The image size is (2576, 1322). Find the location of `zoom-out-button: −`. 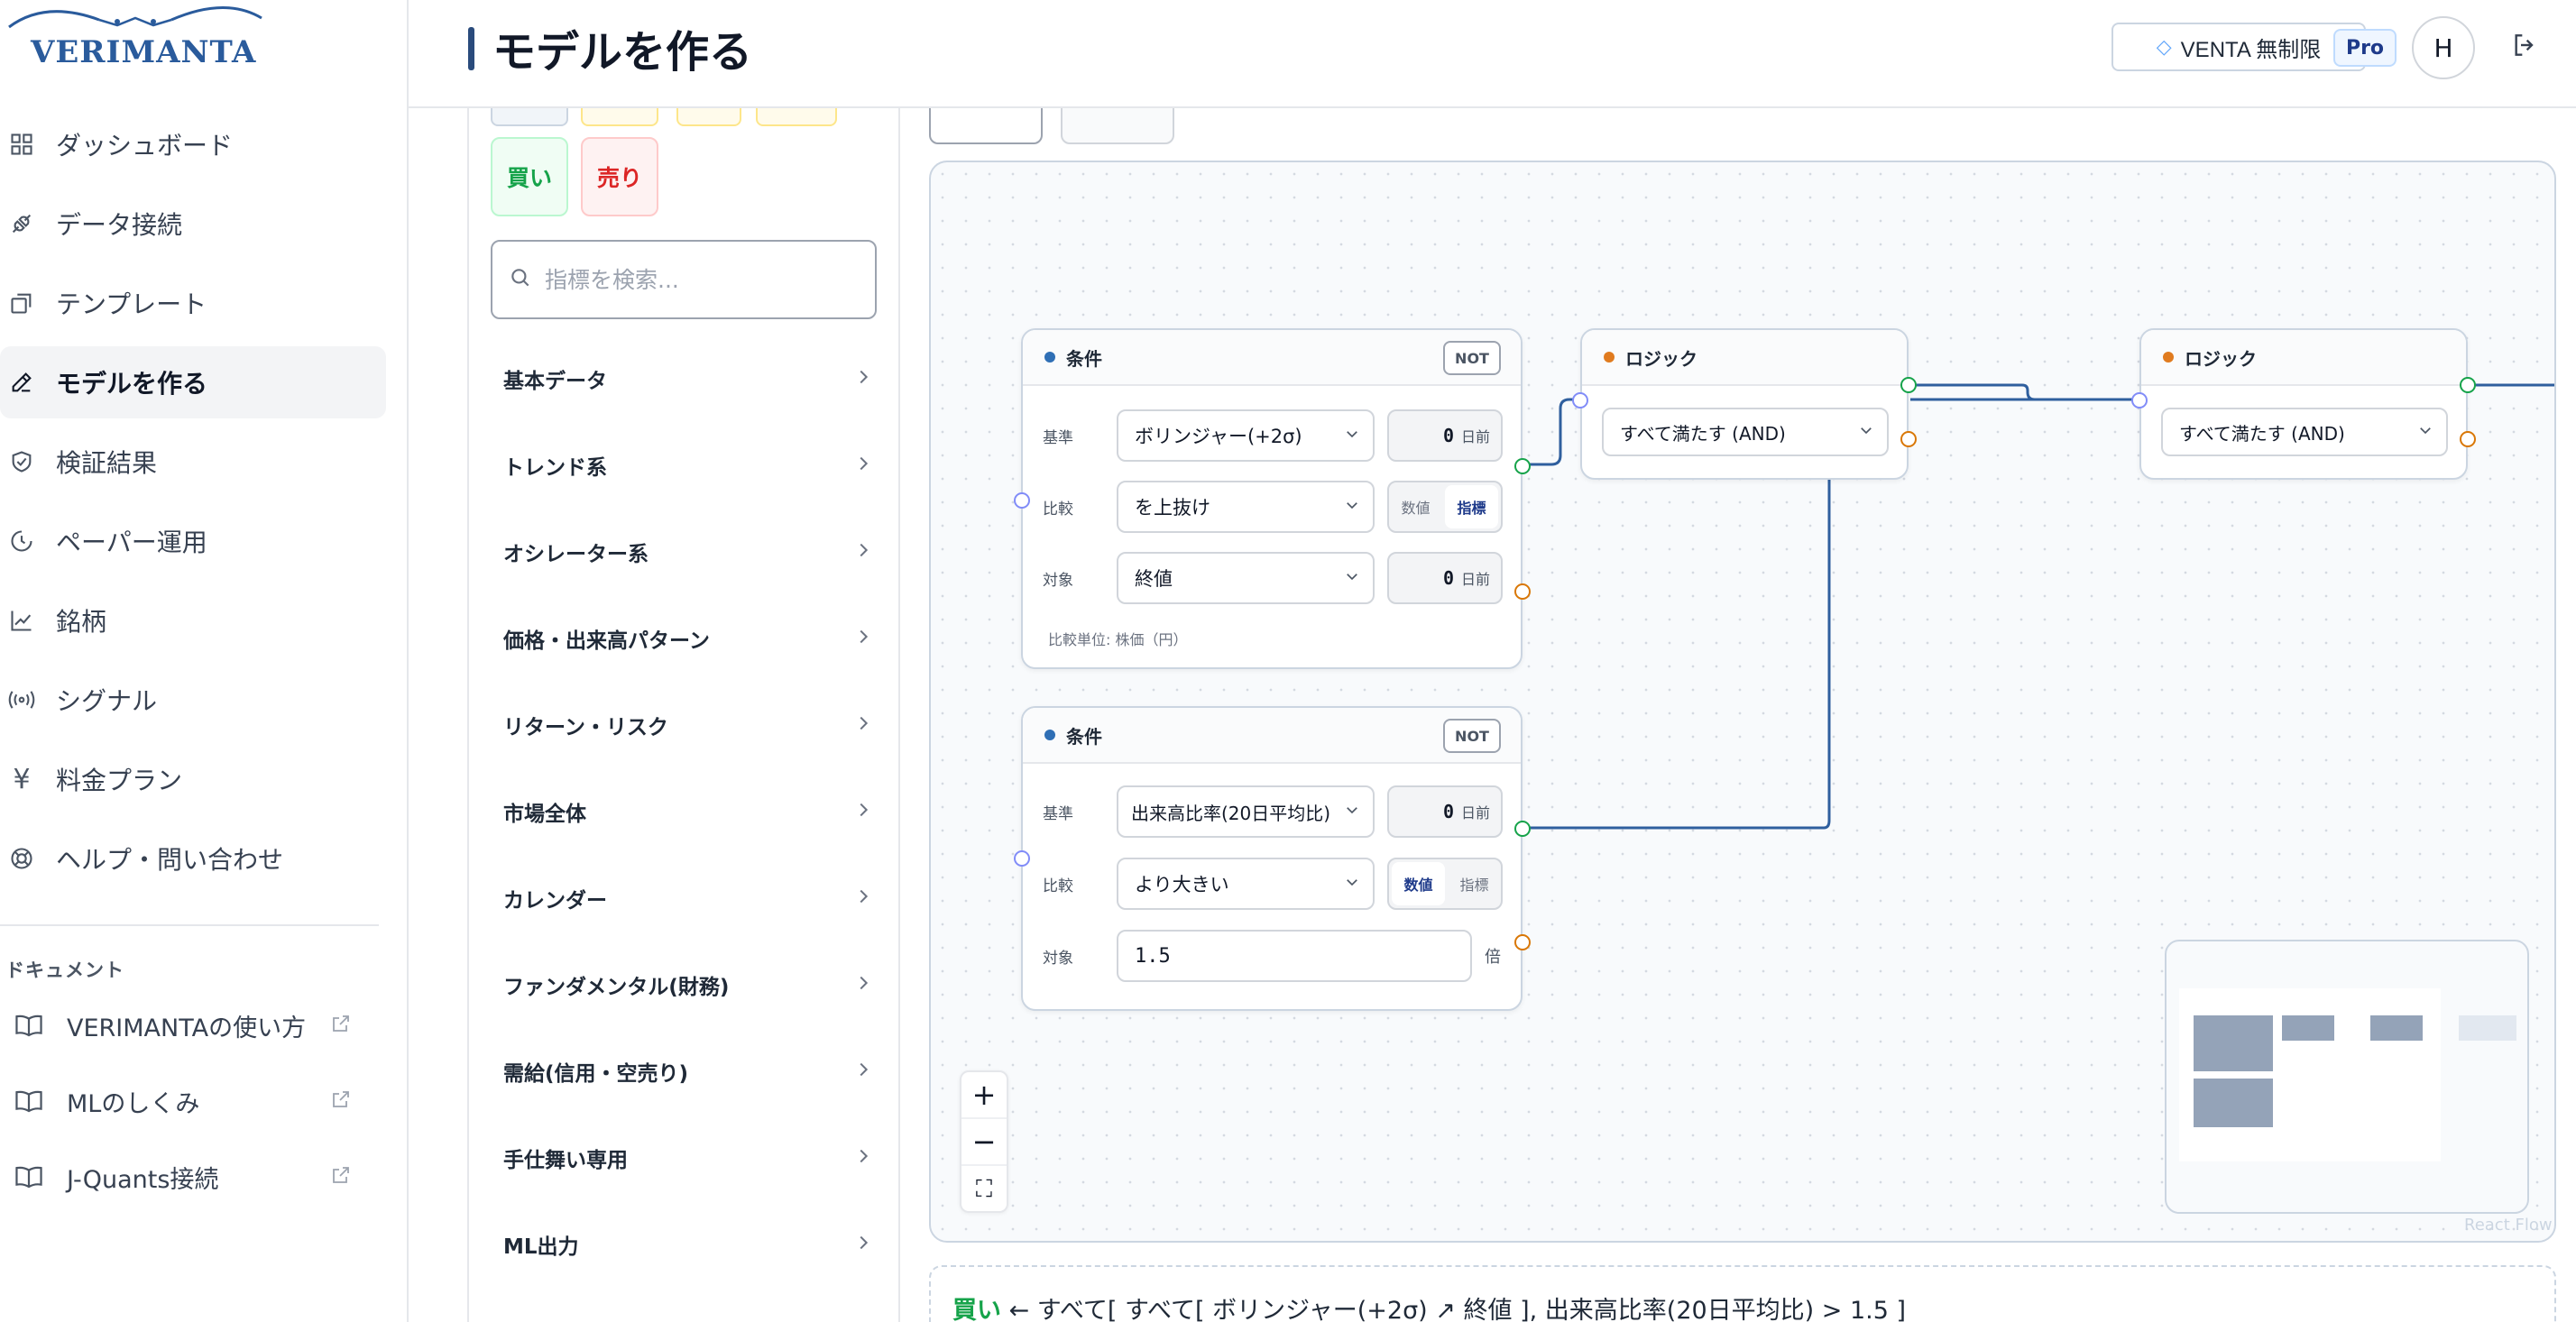

zoom-out-button: − is located at coordinates (984, 1142).